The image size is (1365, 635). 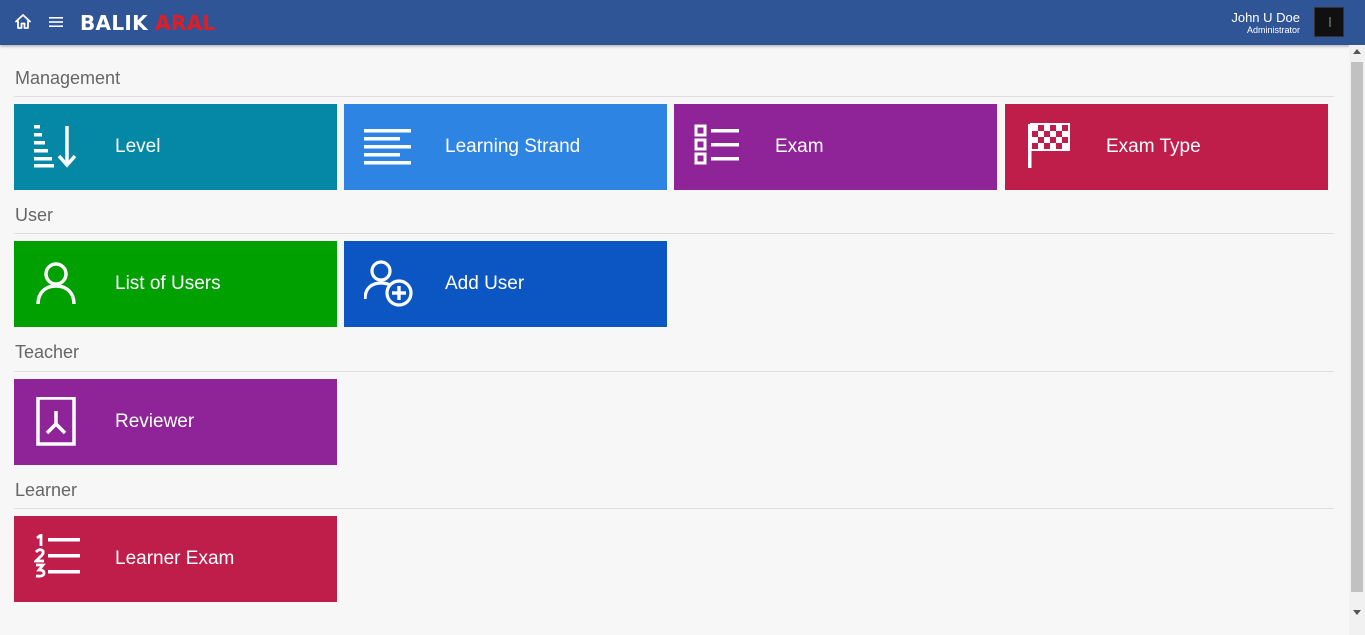 I want to click on tile-exam-type: Exam Type, so click(x=1166, y=147).